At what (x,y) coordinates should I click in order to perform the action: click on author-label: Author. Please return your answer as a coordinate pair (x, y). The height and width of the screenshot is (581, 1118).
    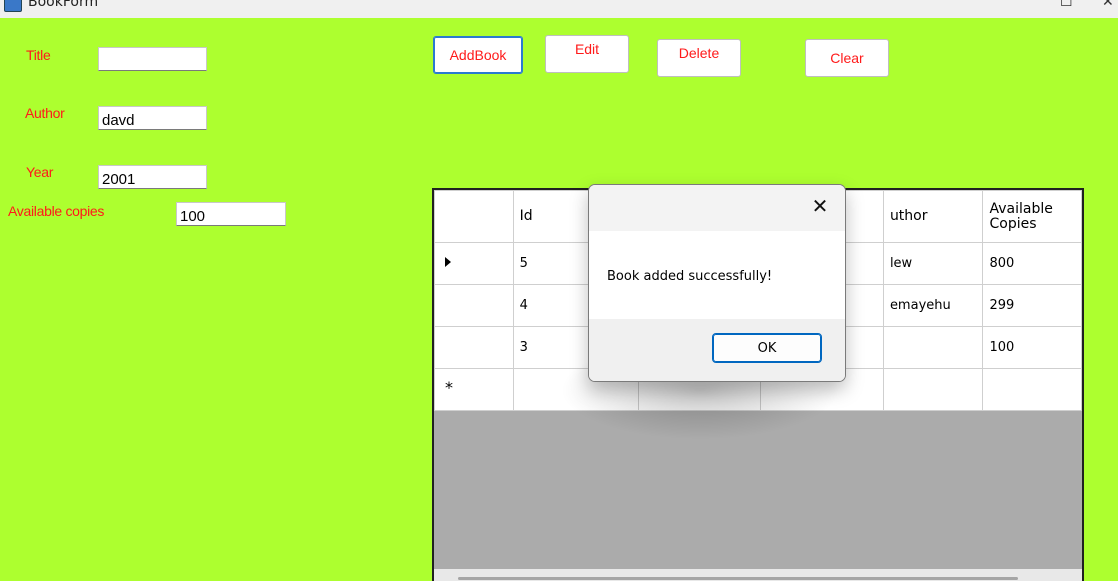
    Looking at the image, I should click on (45, 113).